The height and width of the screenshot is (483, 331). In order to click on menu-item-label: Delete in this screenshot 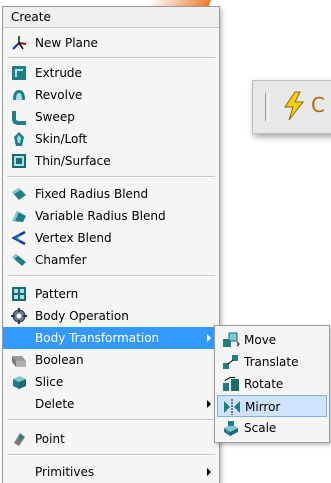, I will do `click(55, 404)`.